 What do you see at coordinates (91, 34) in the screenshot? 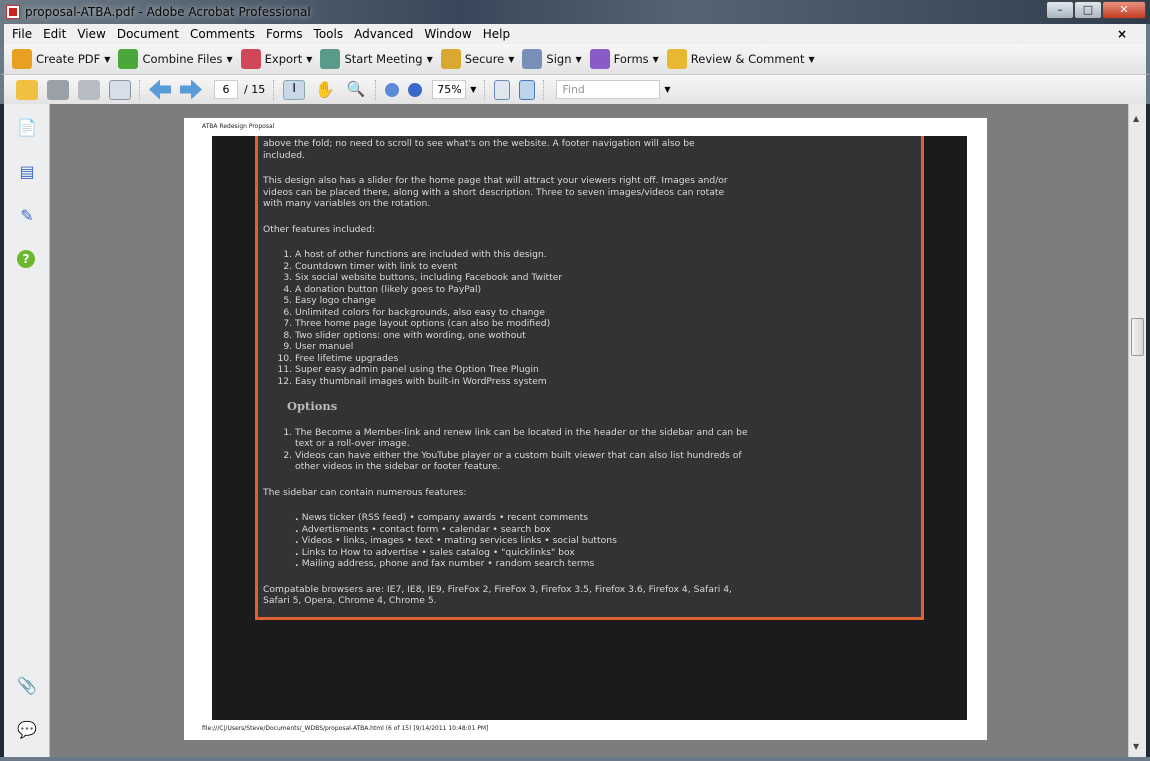
I see `menu-view: View` at bounding box center [91, 34].